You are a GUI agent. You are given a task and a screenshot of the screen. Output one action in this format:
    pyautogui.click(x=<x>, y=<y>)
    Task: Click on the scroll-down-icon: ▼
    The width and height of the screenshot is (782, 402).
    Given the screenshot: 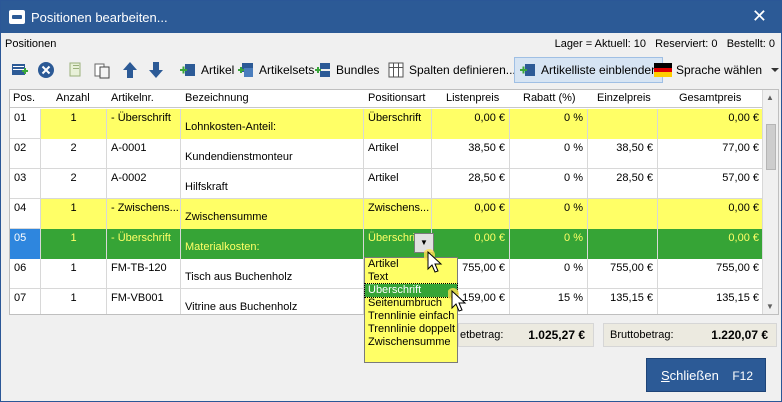 What is the action you would take?
    pyautogui.click(x=770, y=306)
    